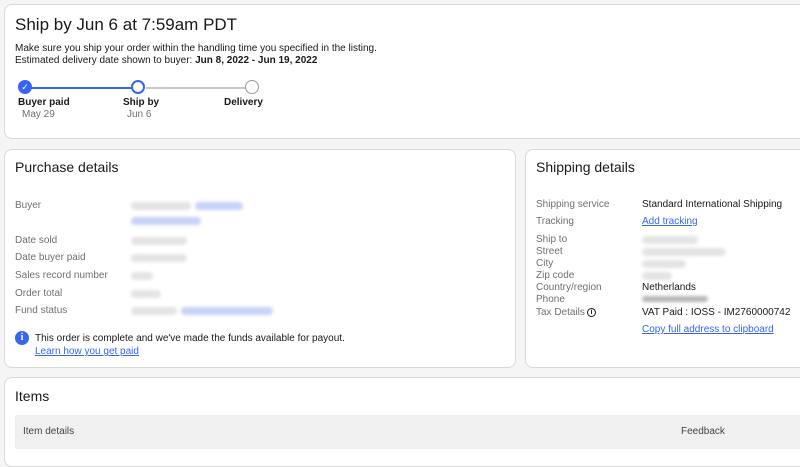  What do you see at coordinates (552, 239) in the screenshot?
I see `ship-to-label: Ship to` at bounding box center [552, 239].